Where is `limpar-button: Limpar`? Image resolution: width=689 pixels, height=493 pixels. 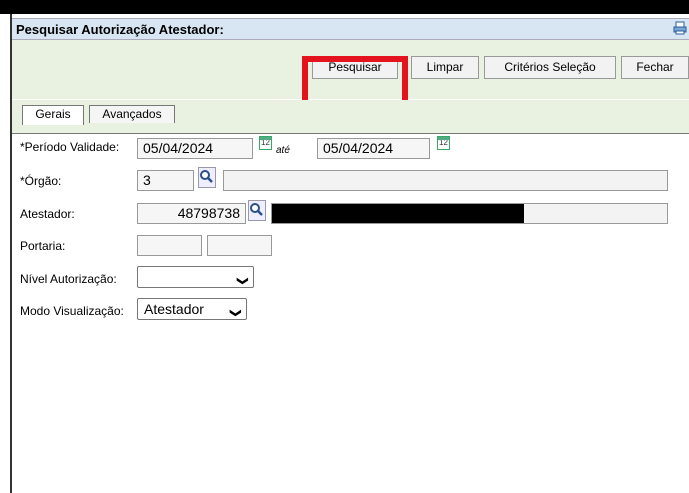
limpar-button: Limpar is located at coordinates (445, 67).